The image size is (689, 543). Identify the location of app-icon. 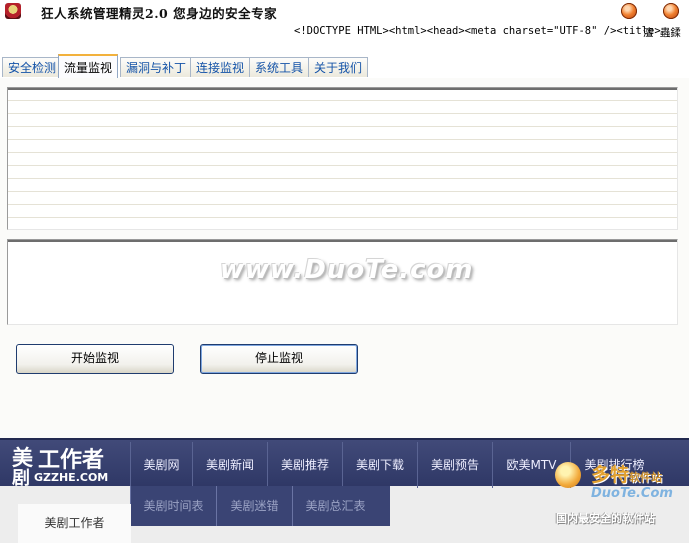
(13, 11).